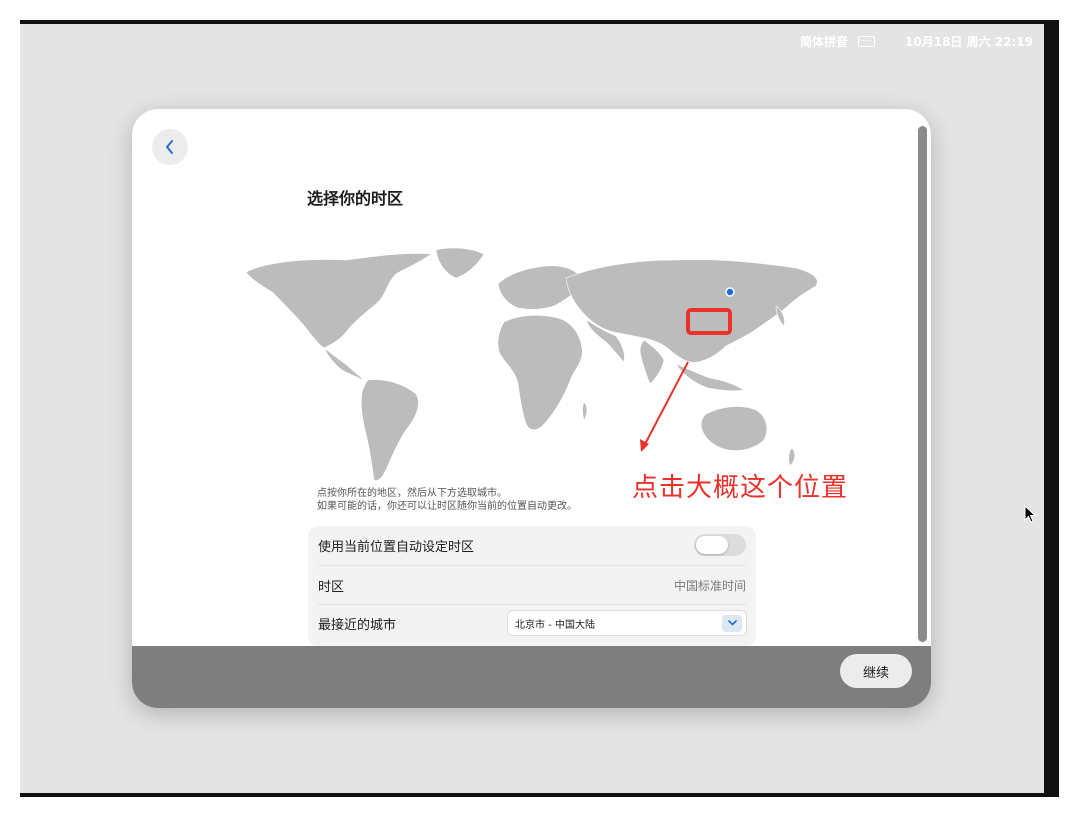 Image resolution: width=1078 pixels, height=817 pixels. What do you see at coordinates (709, 585) in the screenshot?
I see `timezone-value: 中国标准时间` at bounding box center [709, 585].